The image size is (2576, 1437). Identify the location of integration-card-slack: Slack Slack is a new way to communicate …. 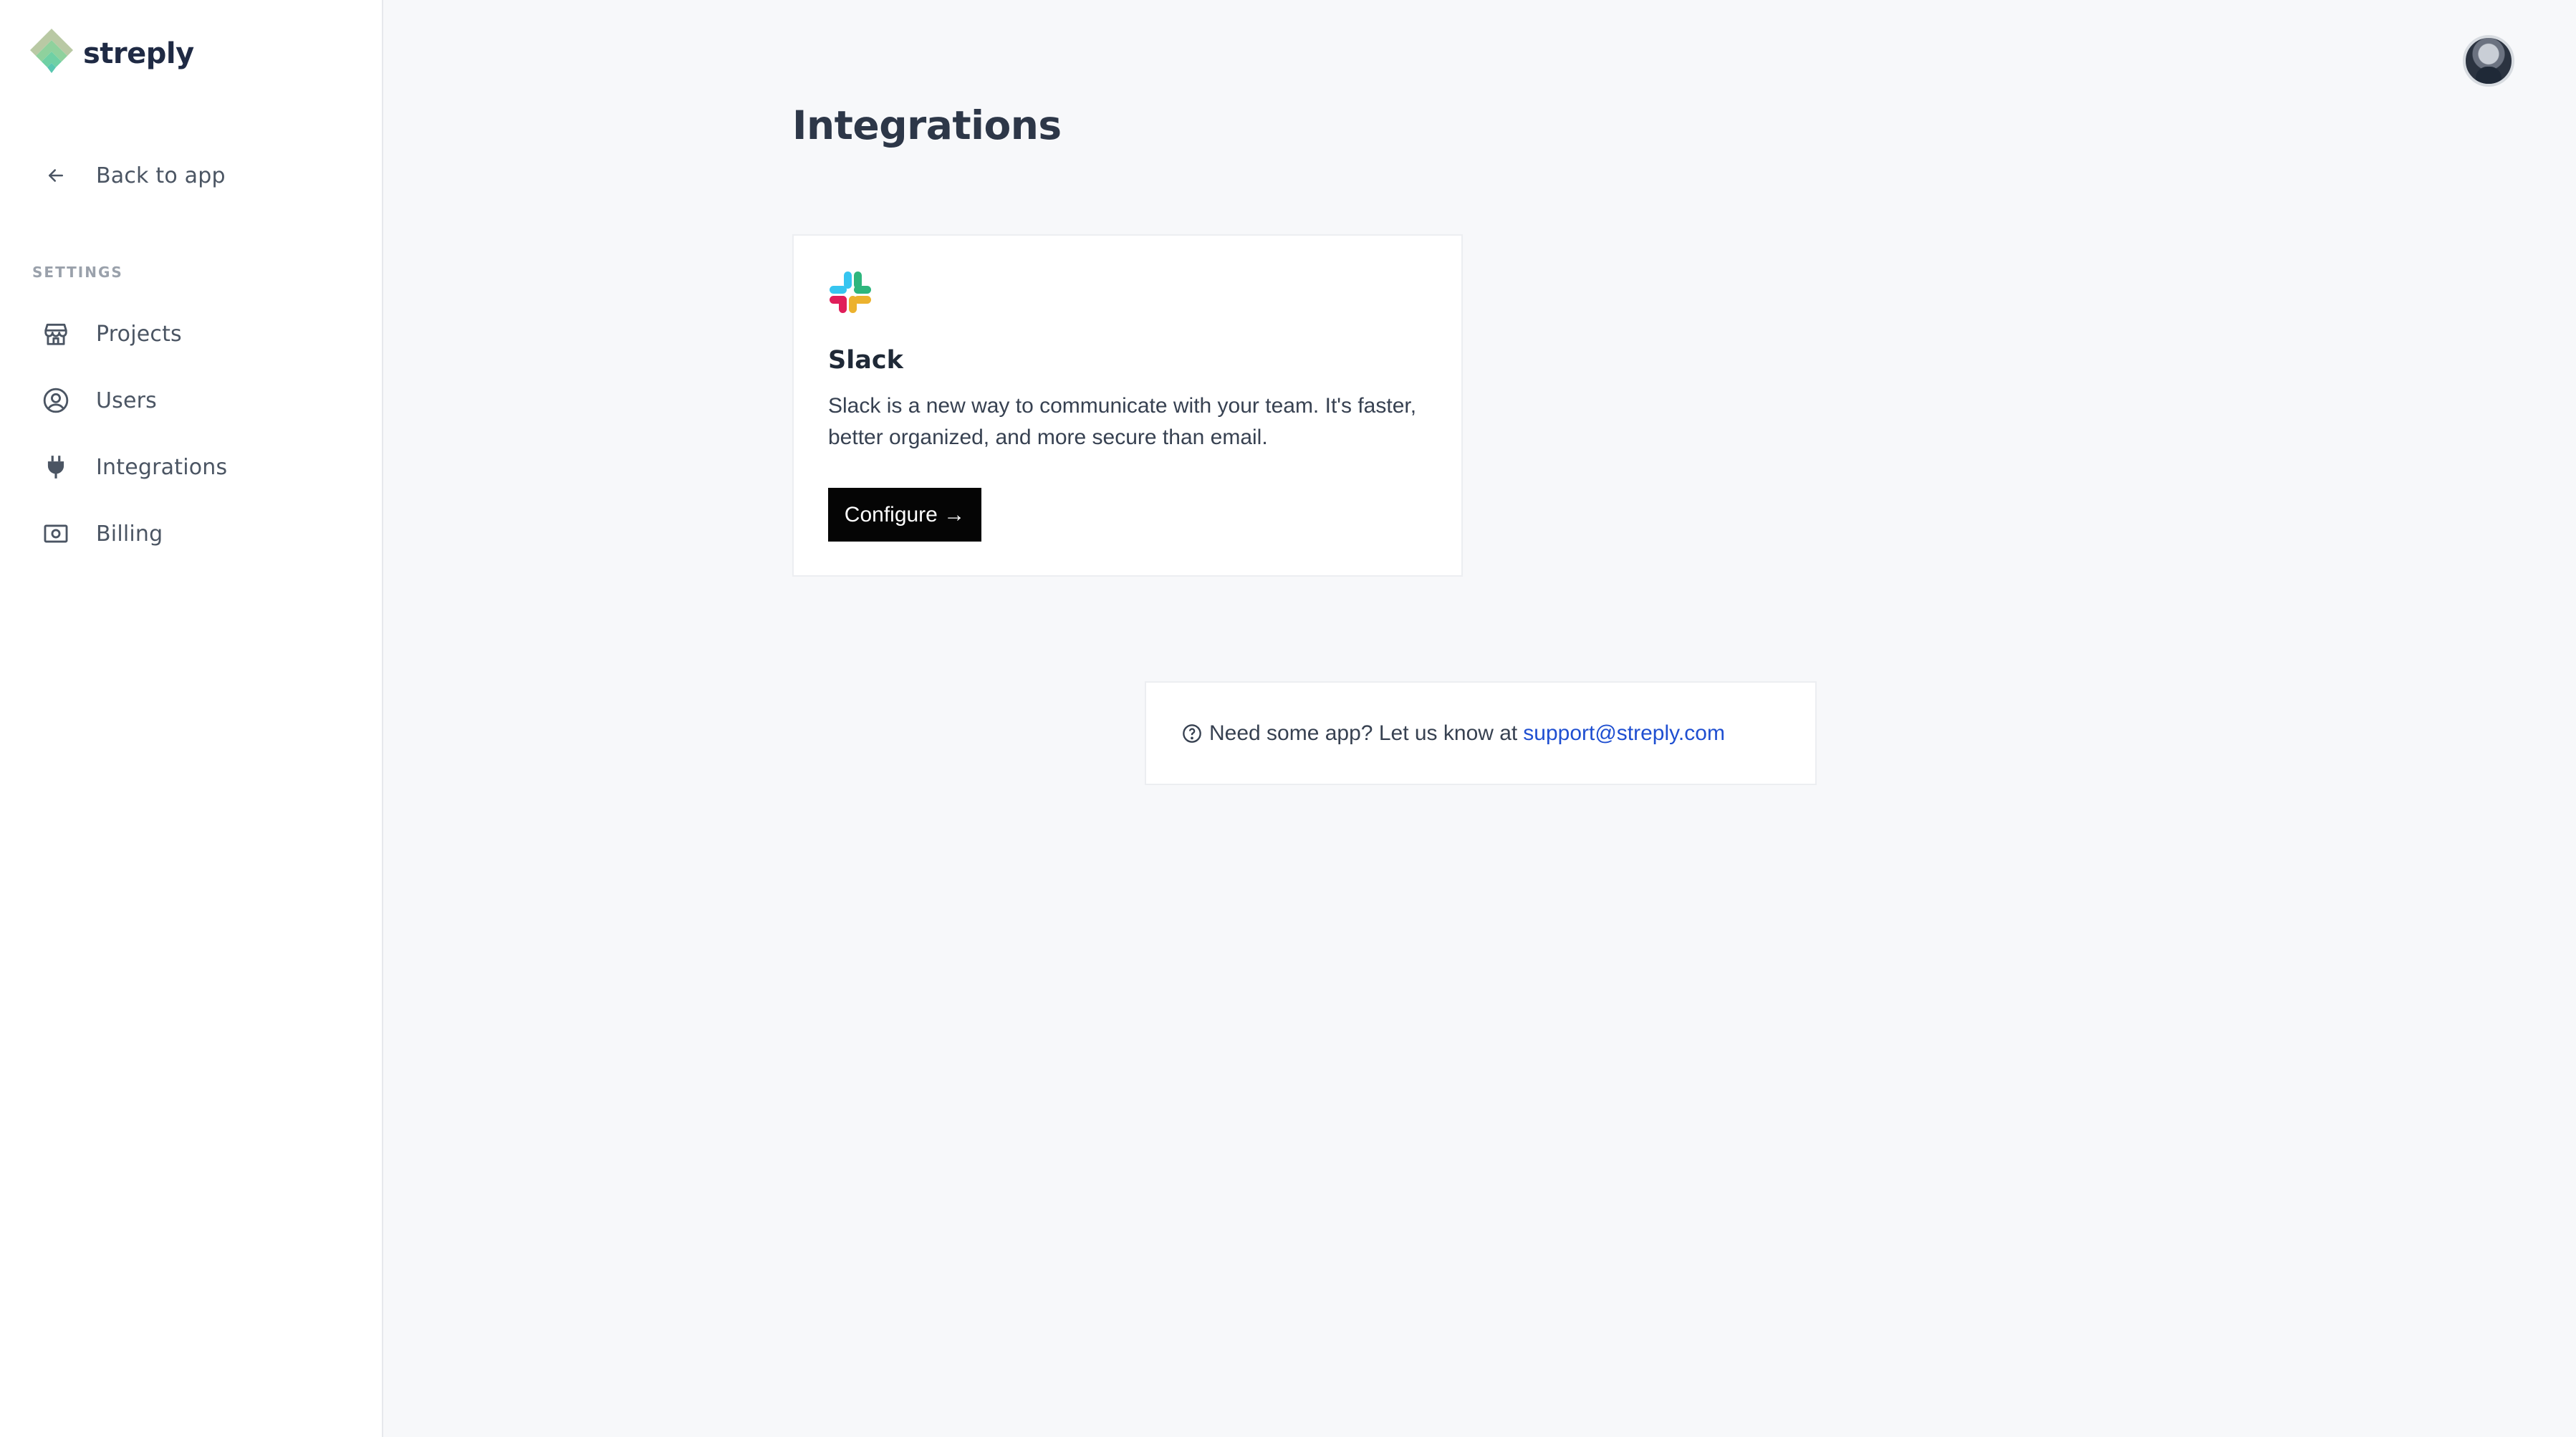
(1127, 406).